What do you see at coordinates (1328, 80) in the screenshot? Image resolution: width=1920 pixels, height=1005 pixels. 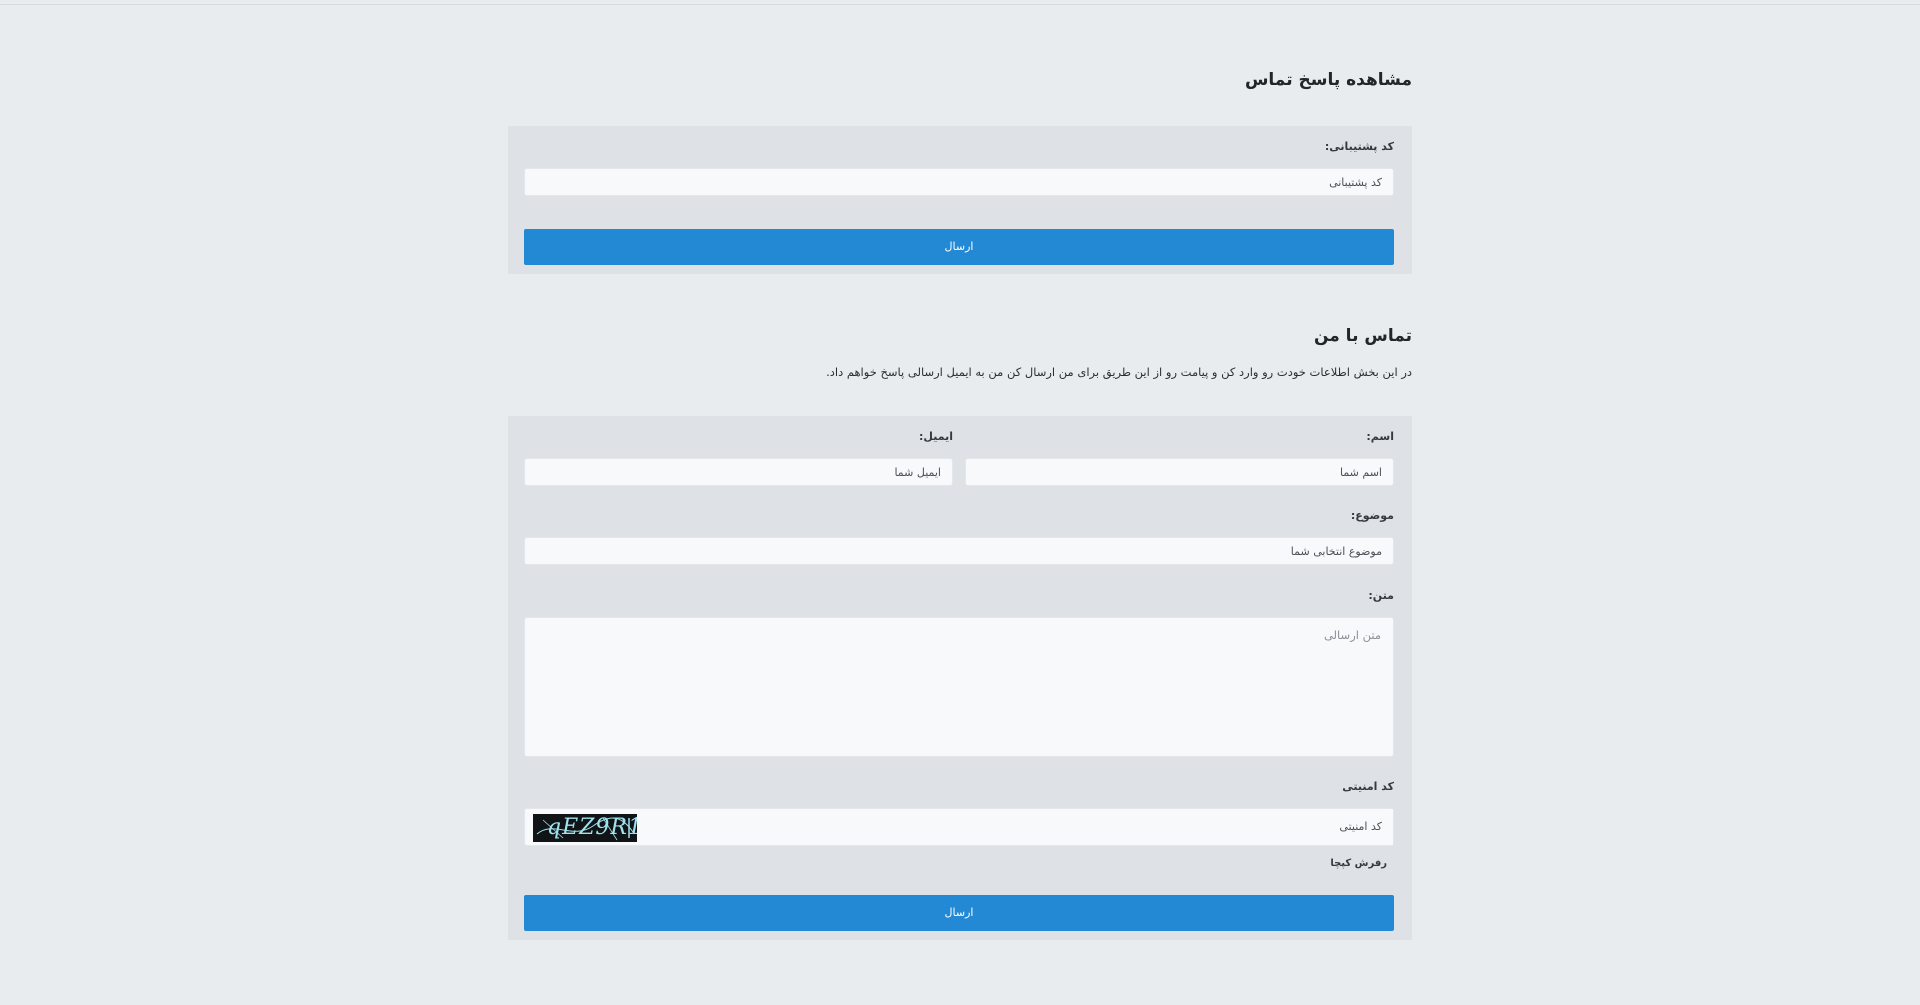 I see `tracking-section-title: مشاهده پاسخ تماس` at bounding box center [1328, 80].